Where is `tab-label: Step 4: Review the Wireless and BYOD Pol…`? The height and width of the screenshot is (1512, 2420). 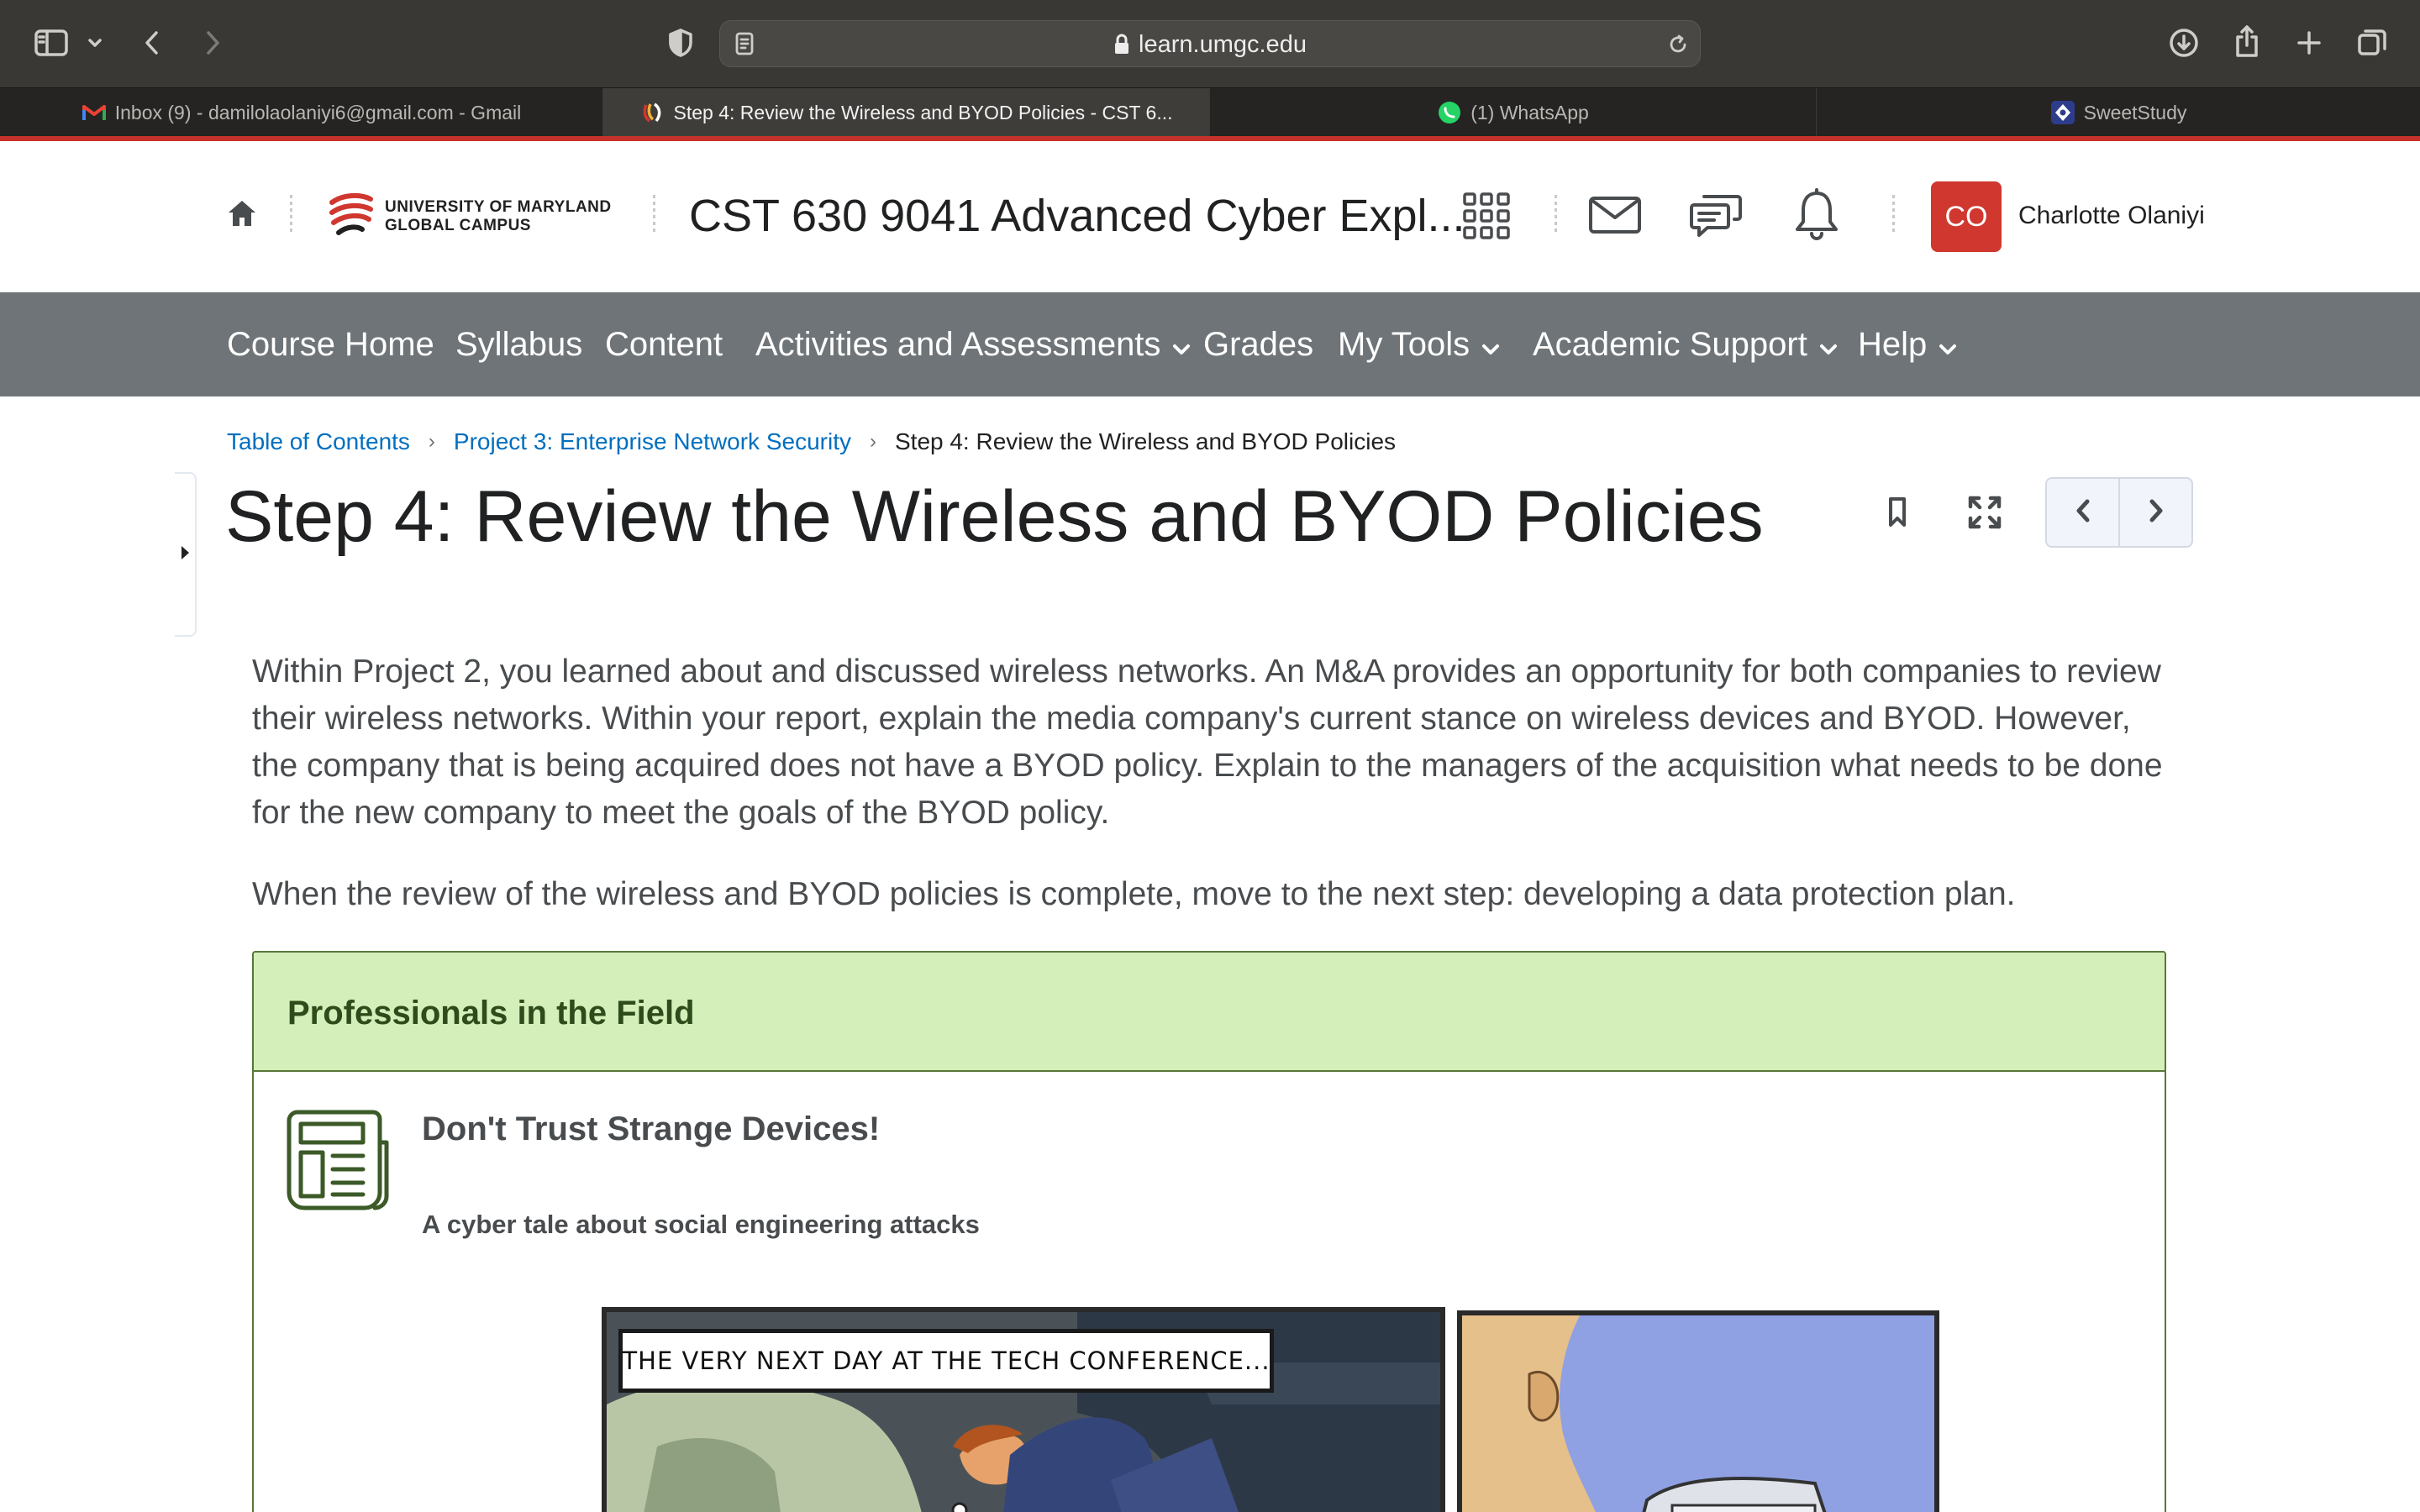 tab-label: Step 4: Review the Wireless and BYOD Pol… is located at coordinates (923, 112).